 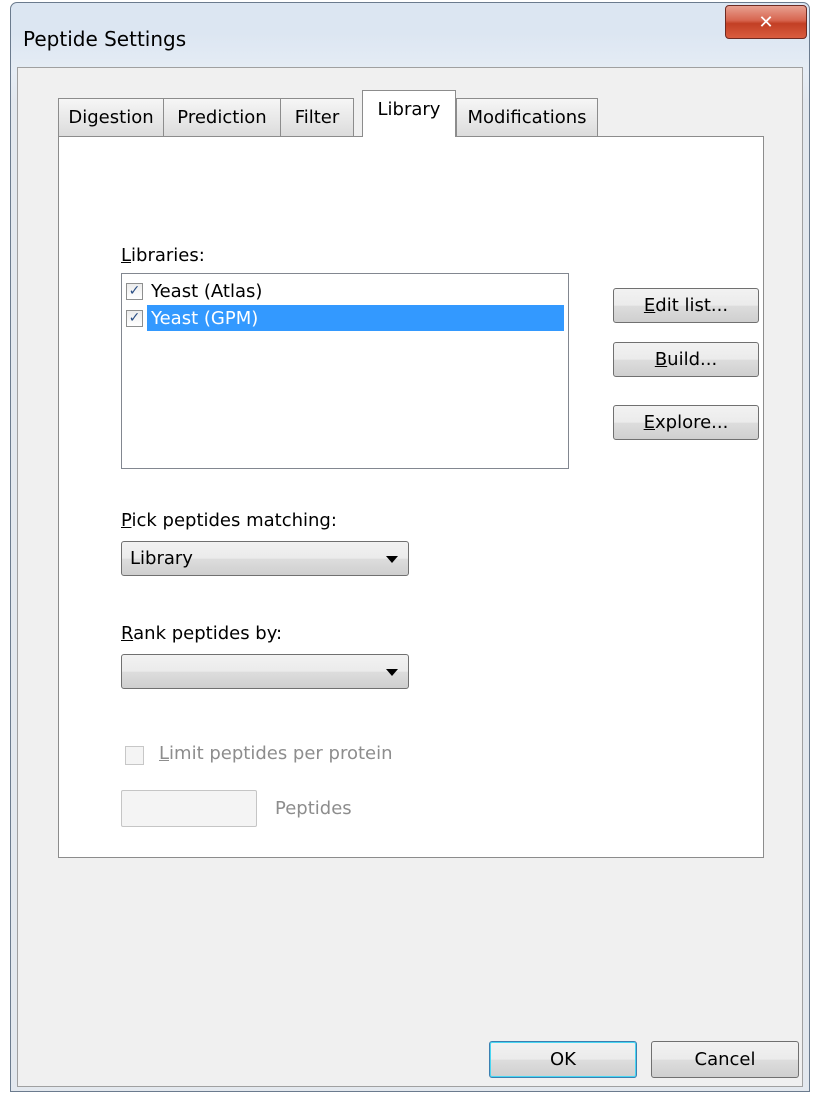 What do you see at coordinates (105, 39) in the screenshot?
I see `window-title: Peptide Settings` at bounding box center [105, 39].